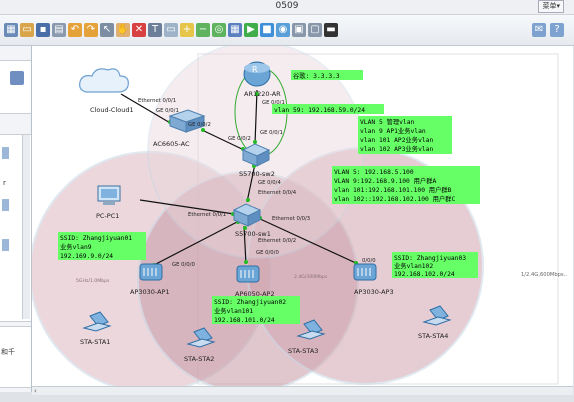  I want to click on svg-text: R, so click(255, 69).